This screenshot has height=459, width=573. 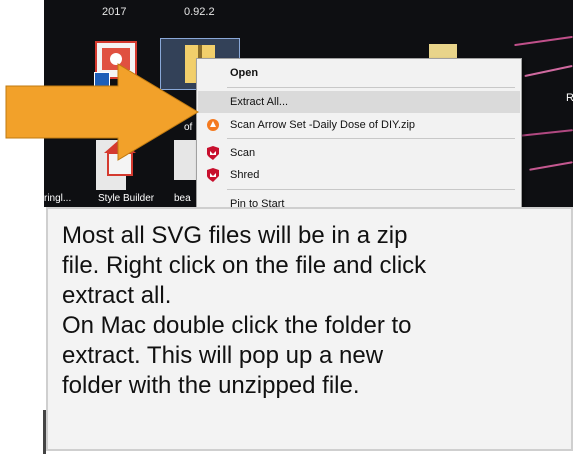 I want to click on right-edge-text: R, so click(x=569, y=98).